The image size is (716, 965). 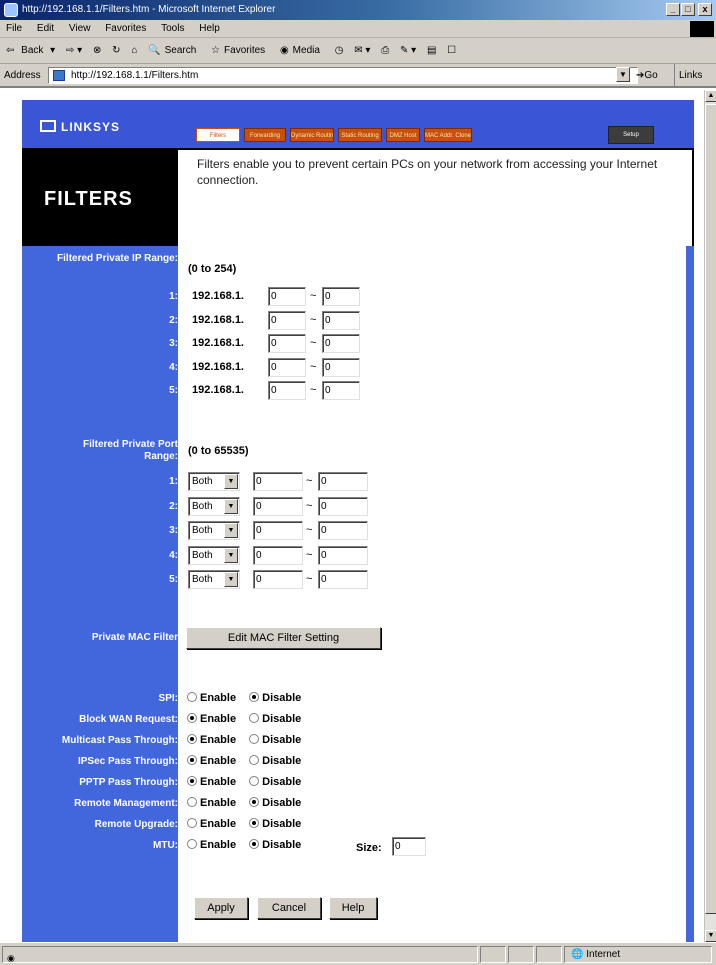 What do you see at coordinates (431, 50) in the screenshot?
I see `discuss-icon: ▤` at bounding box center [431, 50].